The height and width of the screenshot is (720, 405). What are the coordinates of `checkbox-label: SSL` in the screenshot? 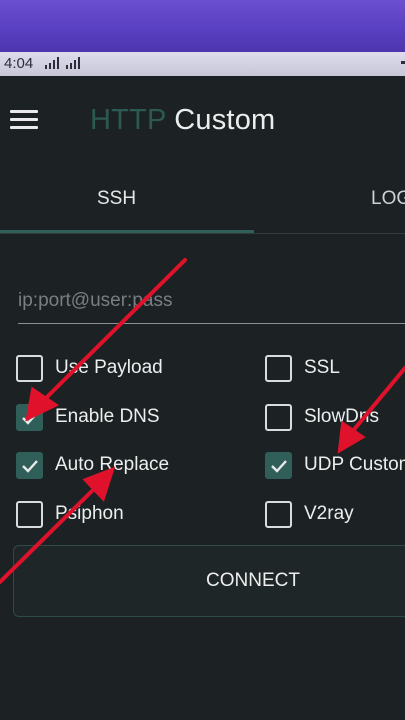 It's located at (322, 367).